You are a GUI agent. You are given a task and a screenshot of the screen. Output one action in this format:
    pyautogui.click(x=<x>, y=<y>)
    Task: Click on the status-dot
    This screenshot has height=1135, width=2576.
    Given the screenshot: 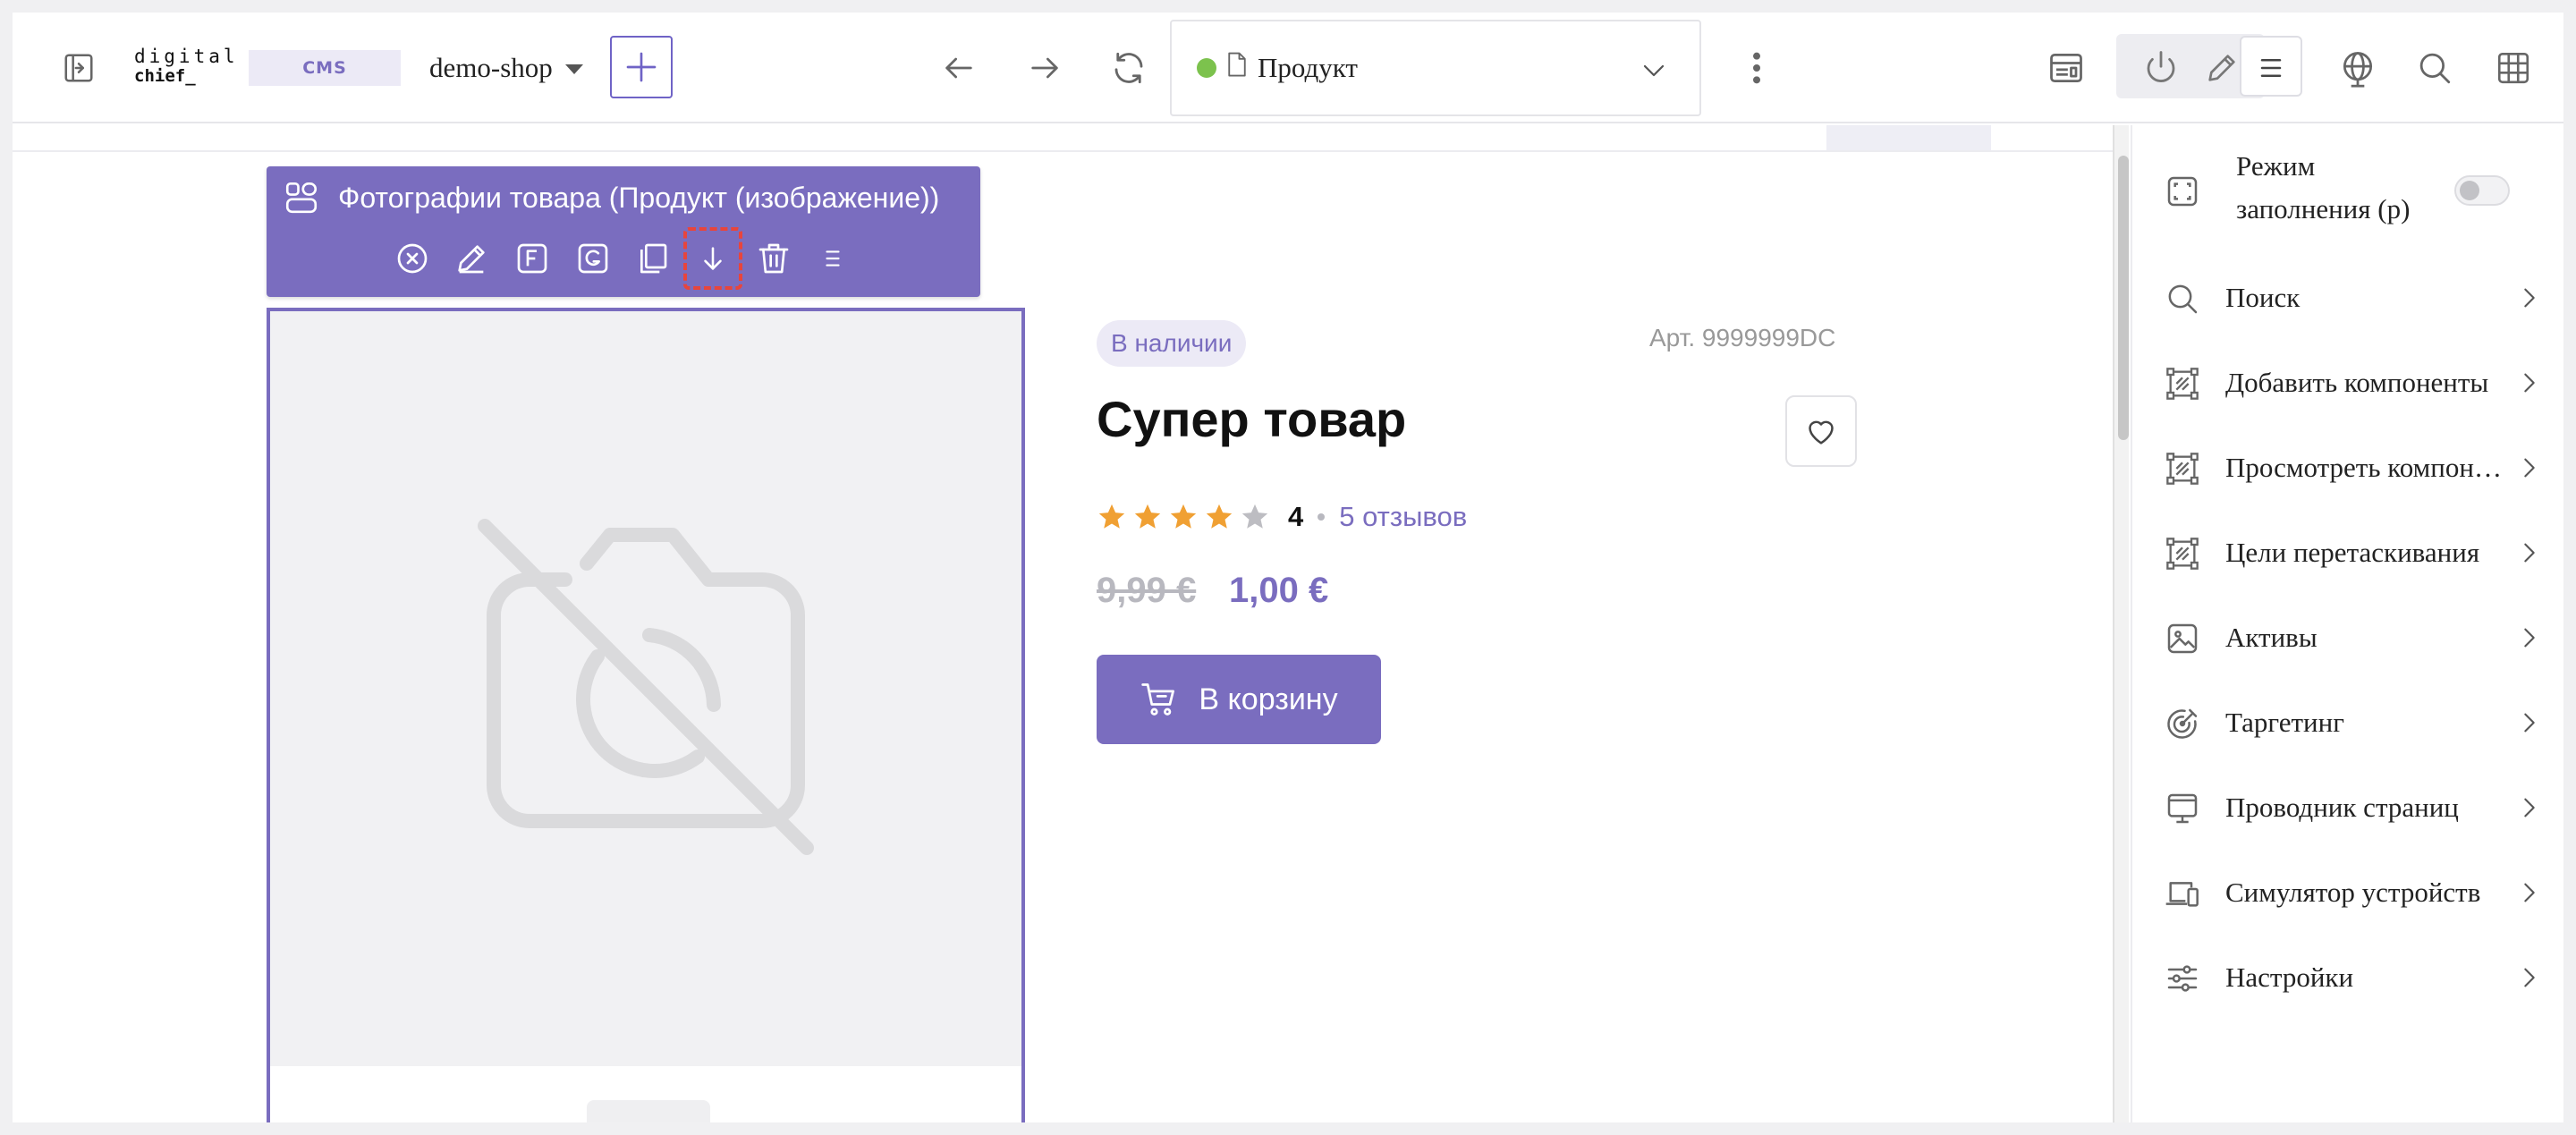 What is the action you would take?
    pyautogui.click(x=1206, y=68)
    